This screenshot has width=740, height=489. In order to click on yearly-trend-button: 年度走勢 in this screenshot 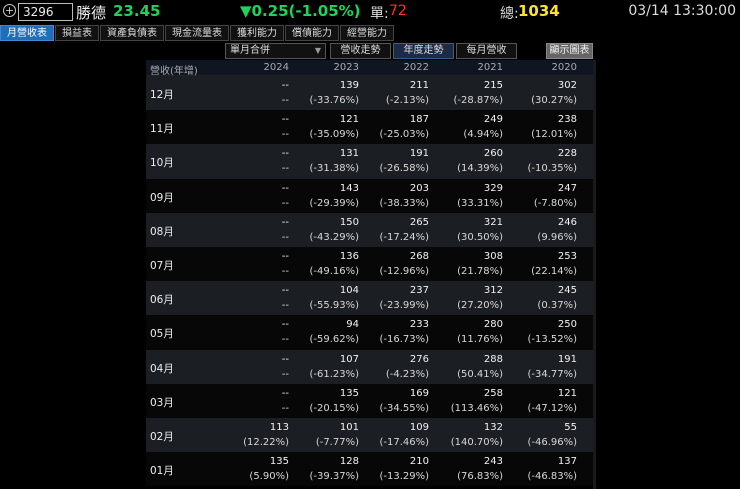, I will do `click(423, 51)`.